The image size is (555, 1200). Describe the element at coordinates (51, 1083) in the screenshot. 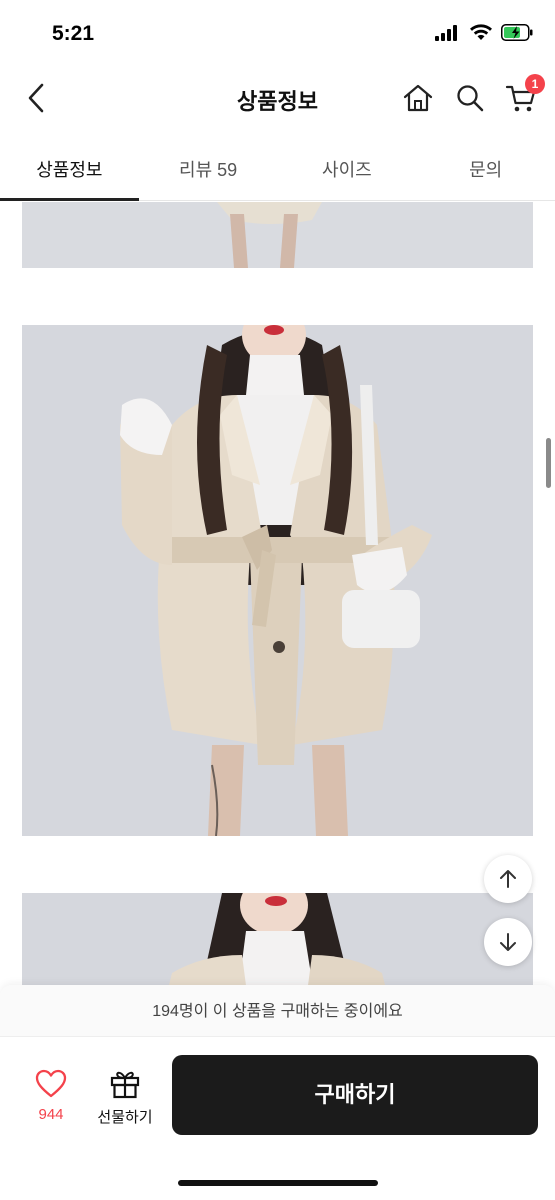

I see `heart-icon` at that location.